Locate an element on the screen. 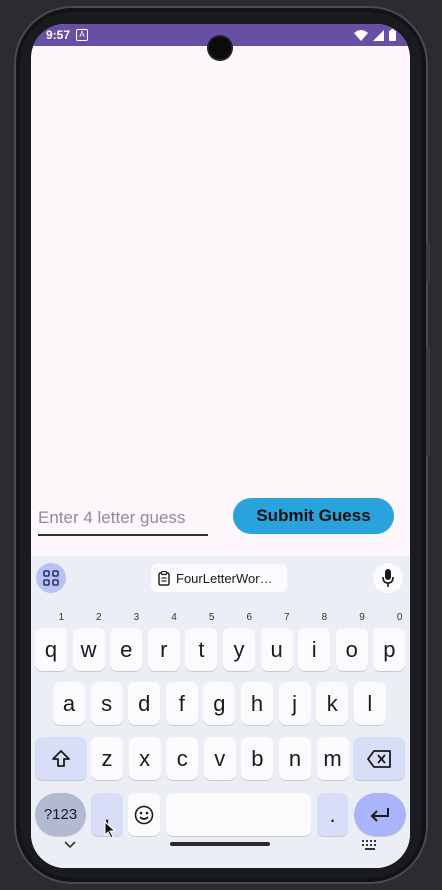 The height and width of the screenshot is (890, 442). shift-key is located at coordinates (61, 758).